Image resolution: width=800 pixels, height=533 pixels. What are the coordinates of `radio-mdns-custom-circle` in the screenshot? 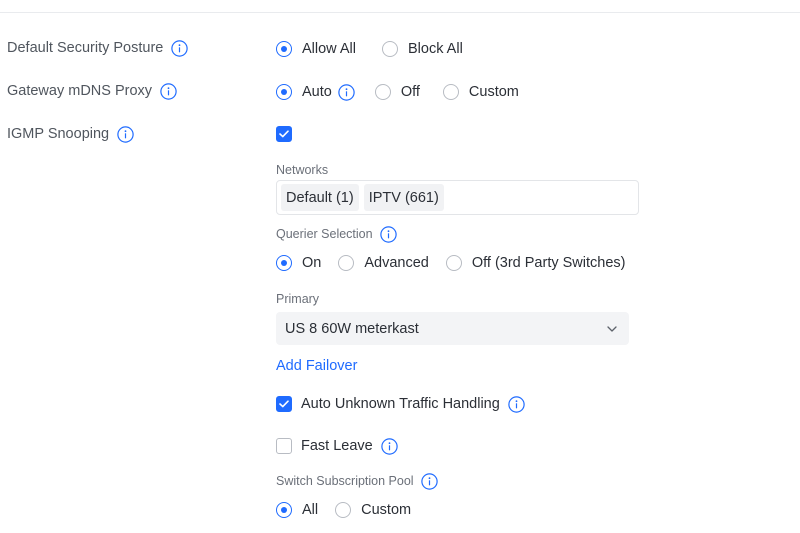 It's located at (450, 92).